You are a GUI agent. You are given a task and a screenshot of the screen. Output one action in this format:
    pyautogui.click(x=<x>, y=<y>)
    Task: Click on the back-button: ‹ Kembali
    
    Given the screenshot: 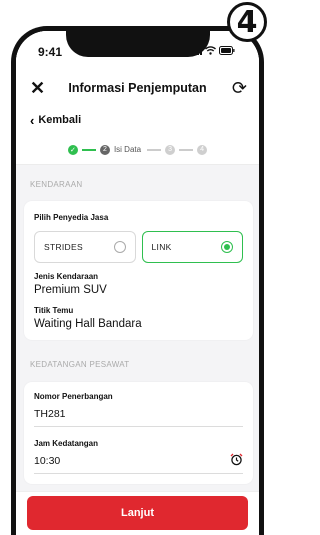 What is the action you would take?
    pyautogui.click(x=137, y=120)
    